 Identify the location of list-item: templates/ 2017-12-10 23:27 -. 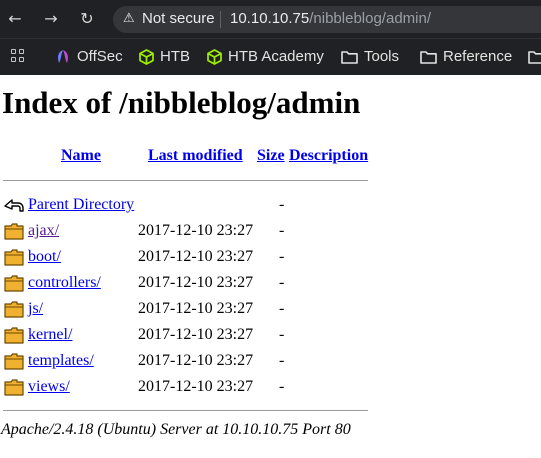
(270, 361).